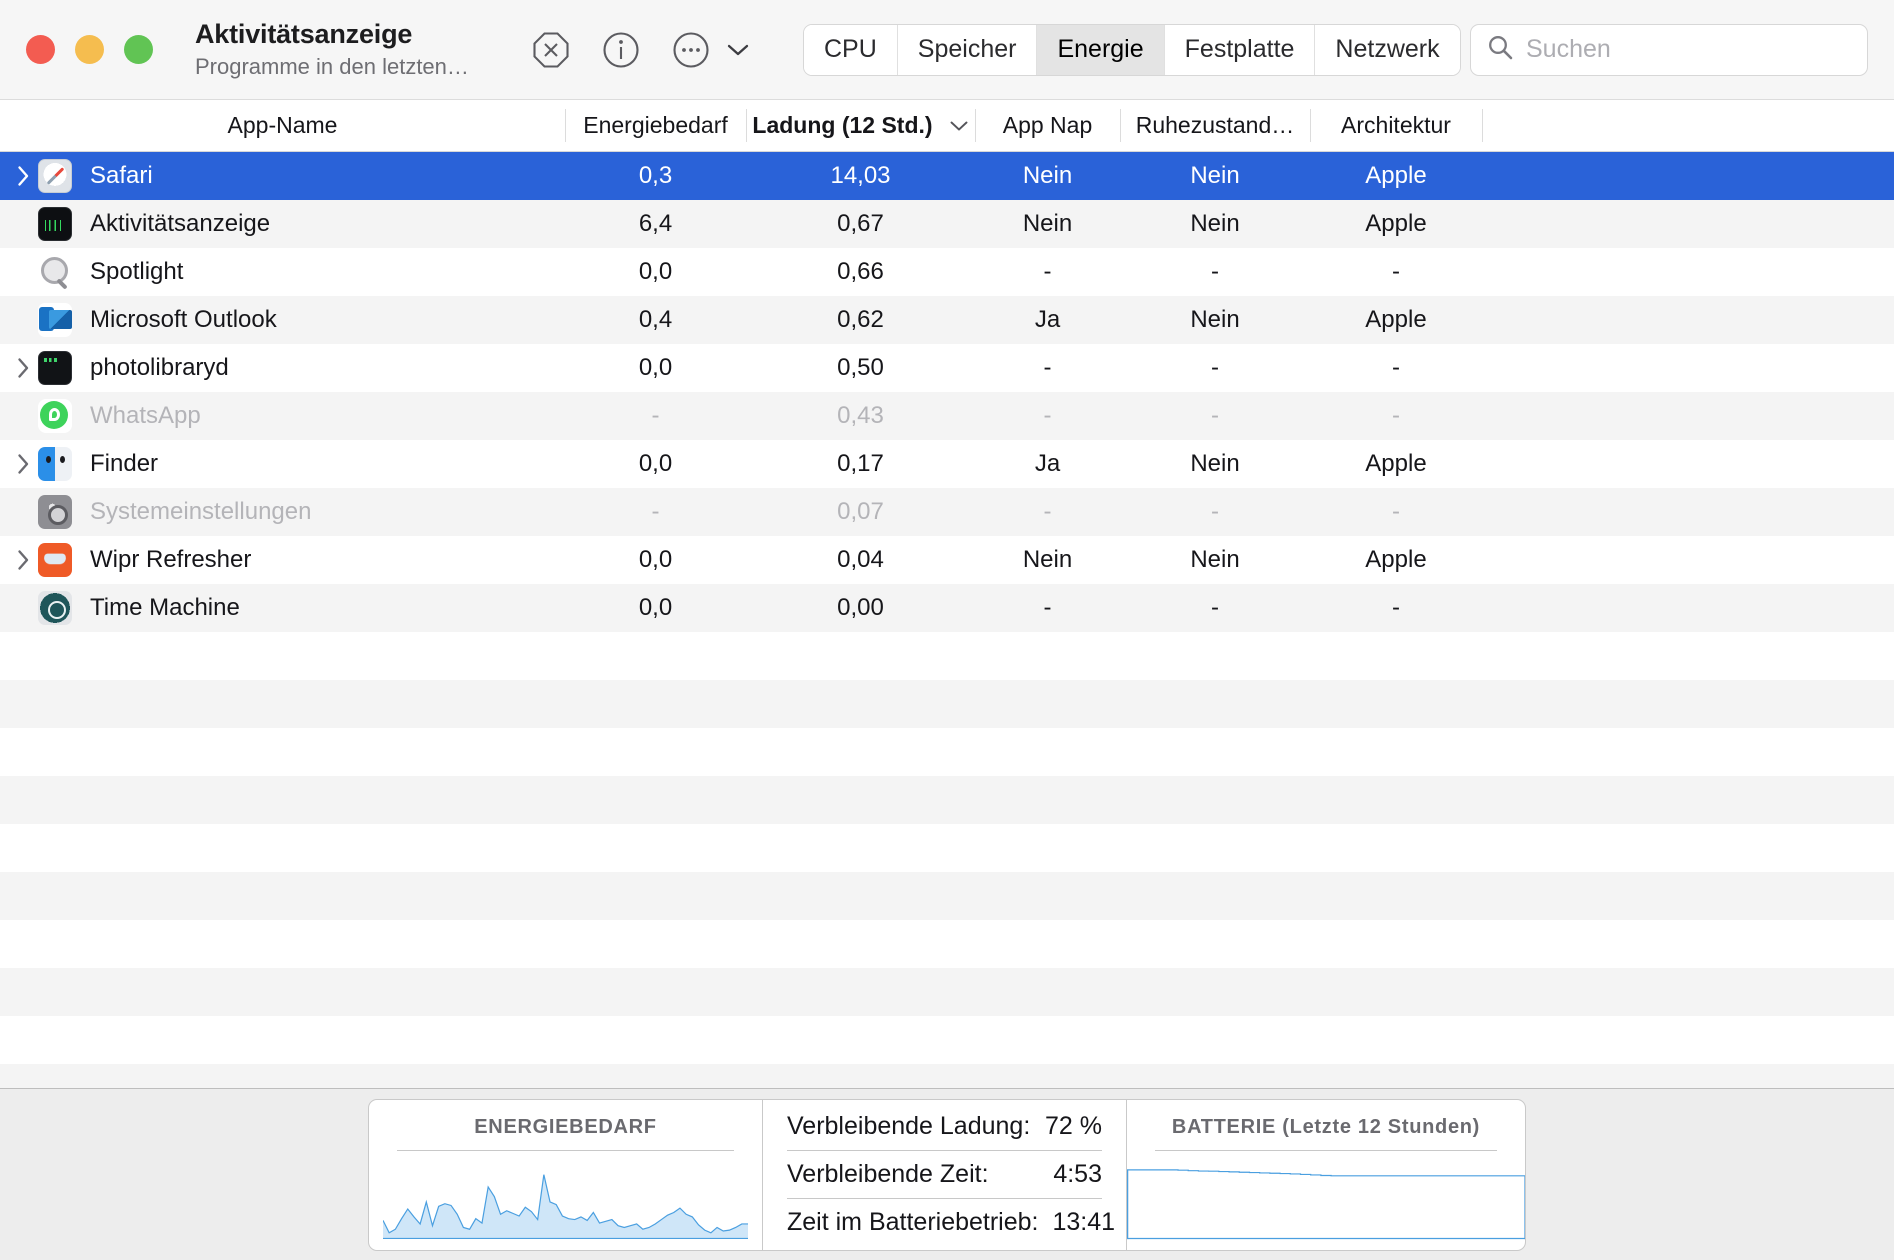 This screenshot has height=1260, width=1894. What do you see at coordinates (860, 463) in the screenshot?
I see `cell-ladung: 0,17` at bounding box center [860, 463].